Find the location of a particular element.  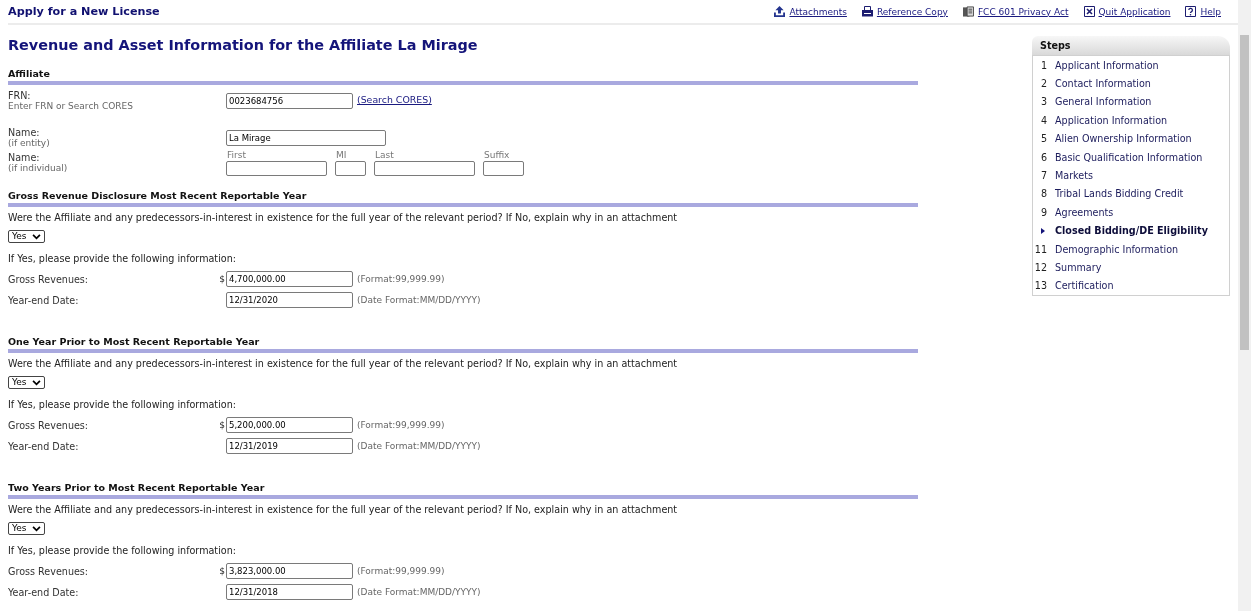

step-number: 6 is located at coordinates (1043, 157).